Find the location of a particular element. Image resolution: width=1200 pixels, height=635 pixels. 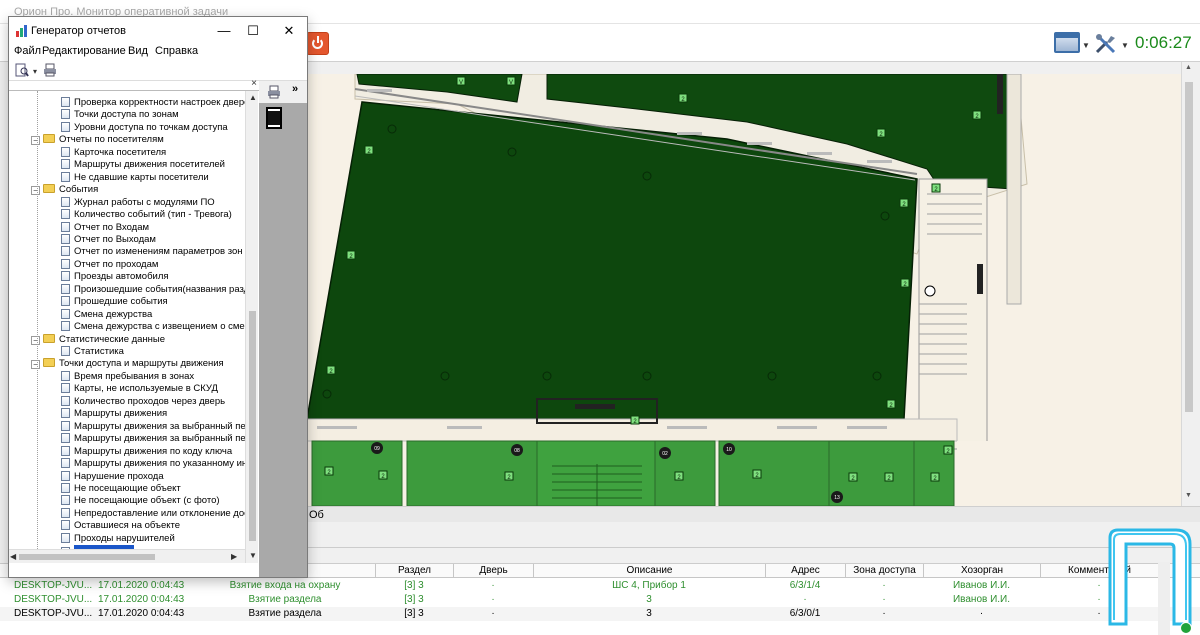

tree-item: Смена дежурства с извещением о смене is located at coordinates (153, 327).